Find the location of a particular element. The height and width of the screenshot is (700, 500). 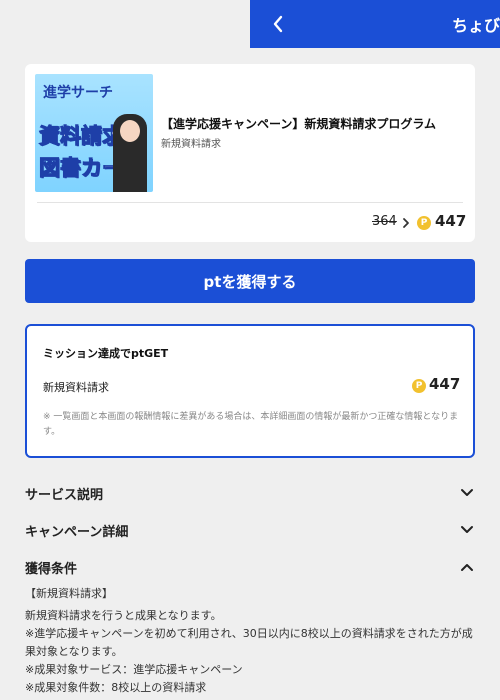

back-button is located at coordinates (278, 24).